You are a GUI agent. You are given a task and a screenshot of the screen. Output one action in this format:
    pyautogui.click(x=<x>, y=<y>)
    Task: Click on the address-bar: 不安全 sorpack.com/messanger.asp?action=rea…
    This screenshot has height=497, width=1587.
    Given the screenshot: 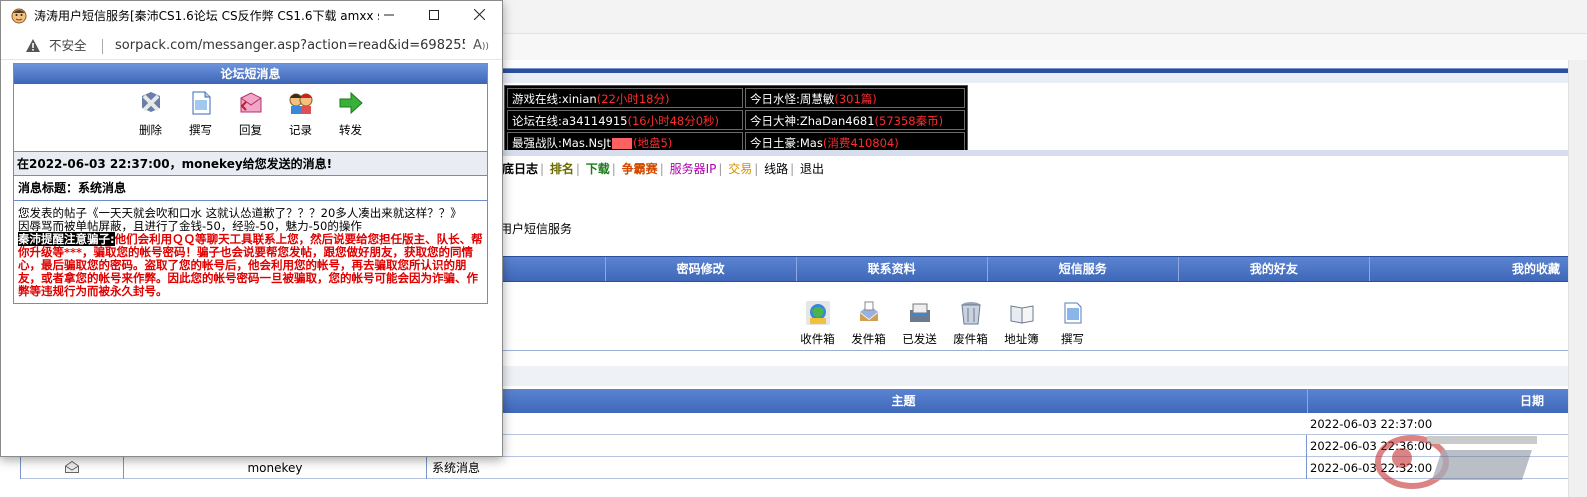 What is the action you would take?
    pyautogui.click(x=251, y=46)
    